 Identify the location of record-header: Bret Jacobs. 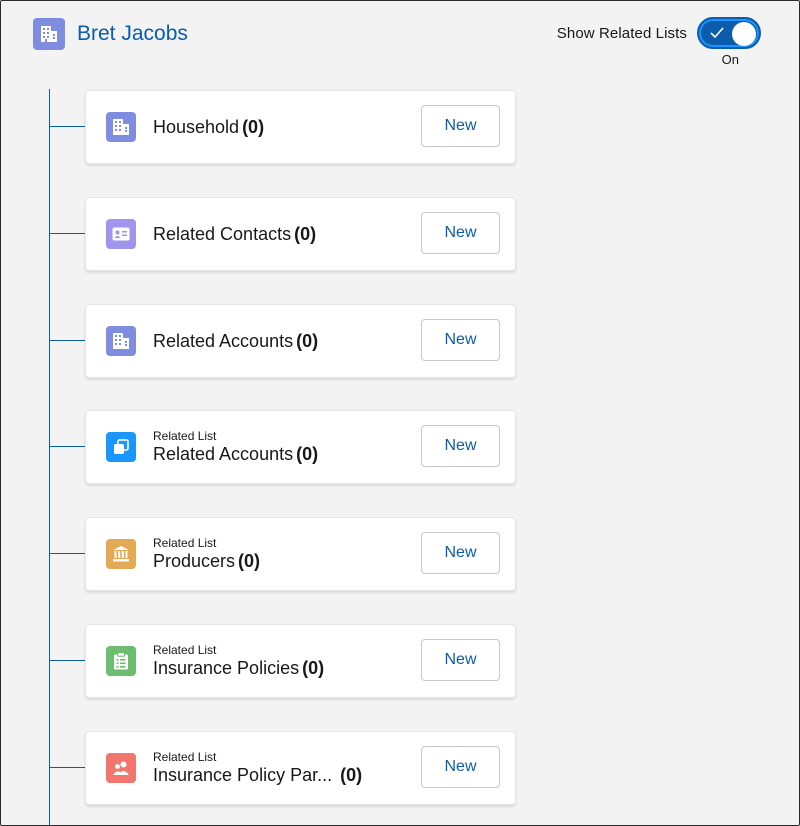
(110, 34).